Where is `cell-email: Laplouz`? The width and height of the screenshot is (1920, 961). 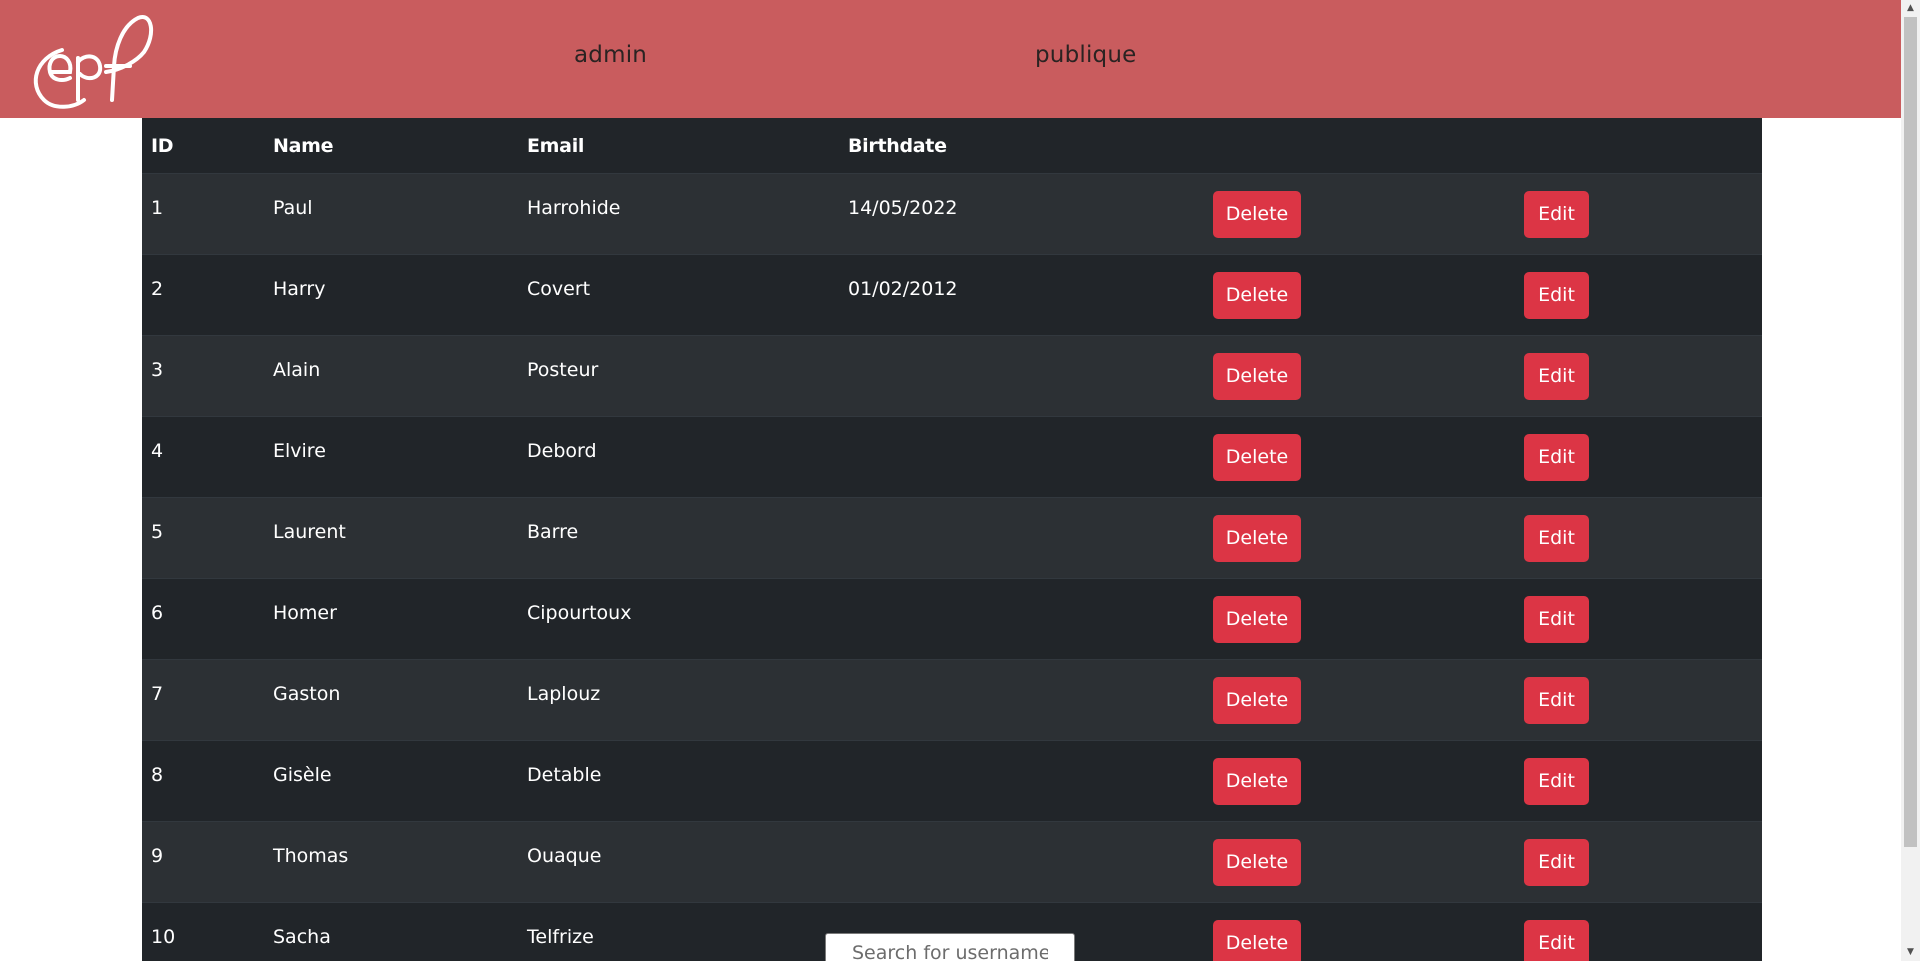
cell-email: Laplouz is located at coordinates (678, 700).